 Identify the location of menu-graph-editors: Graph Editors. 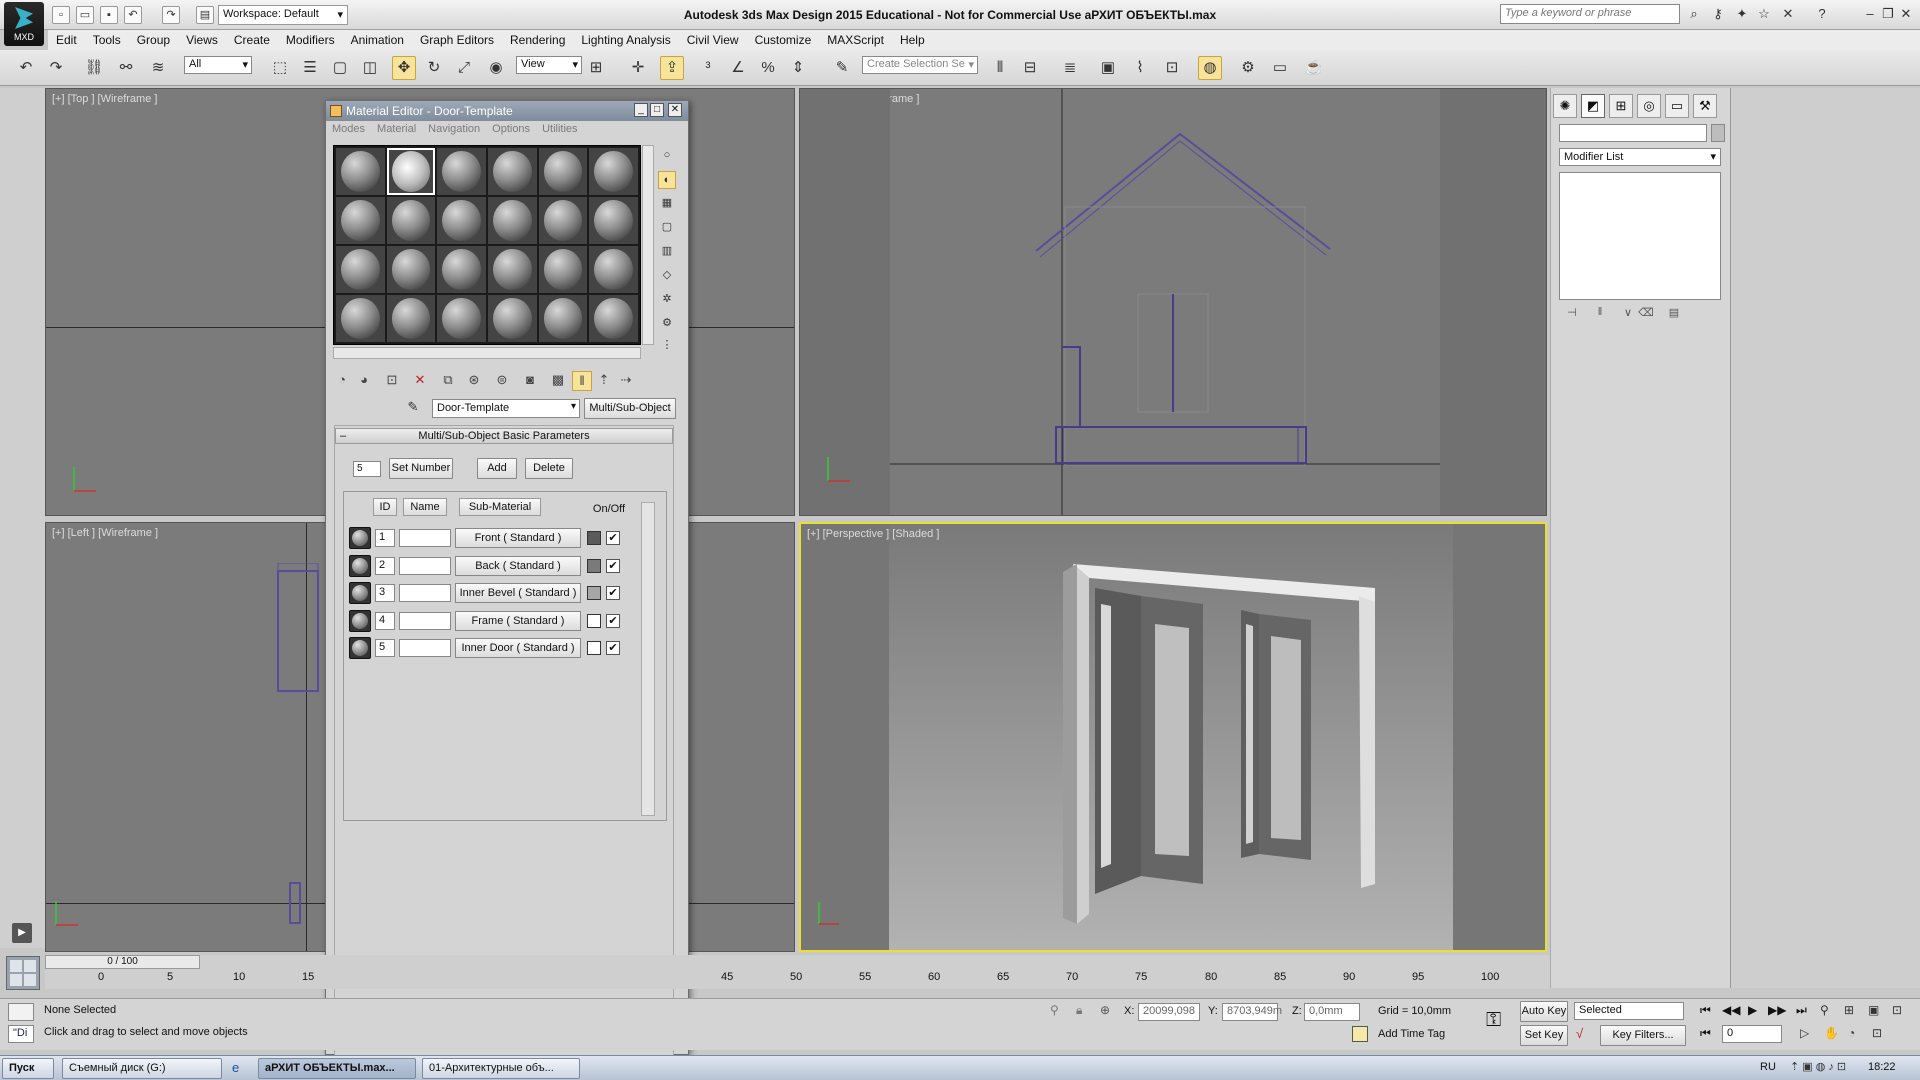
(457, 40).